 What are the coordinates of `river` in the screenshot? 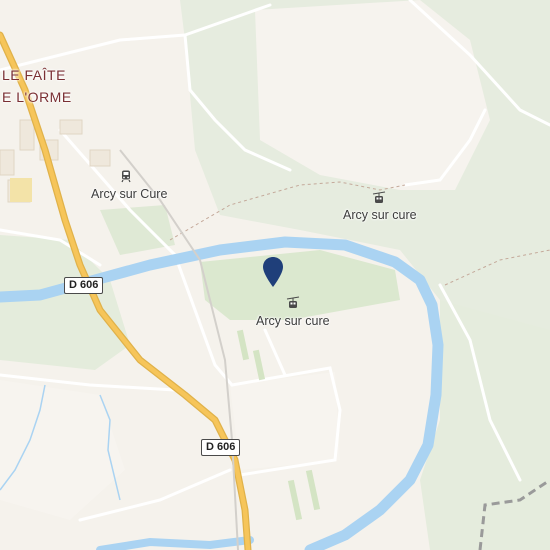 It's located at (175, 543).